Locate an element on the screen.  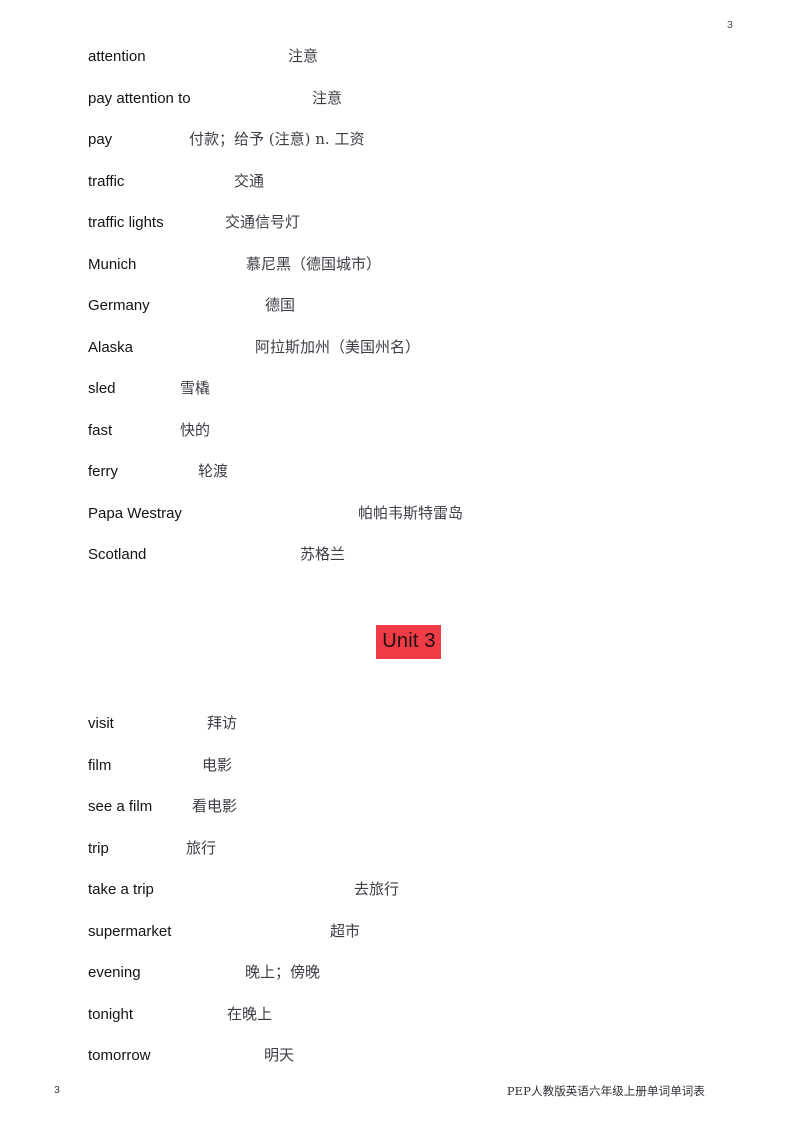
vocabulary-row: attention 注意 is located at coordinates (396, 68).